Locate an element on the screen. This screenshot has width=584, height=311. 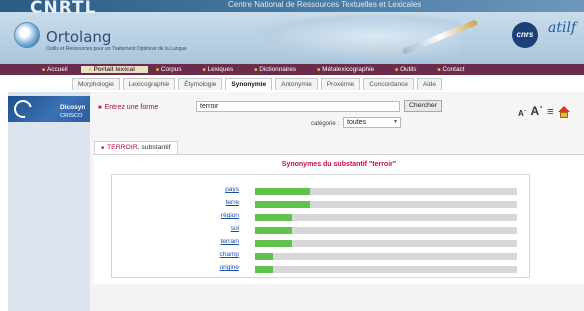
nav-item-accueil: Accueil is located at coordinates (57, 69).